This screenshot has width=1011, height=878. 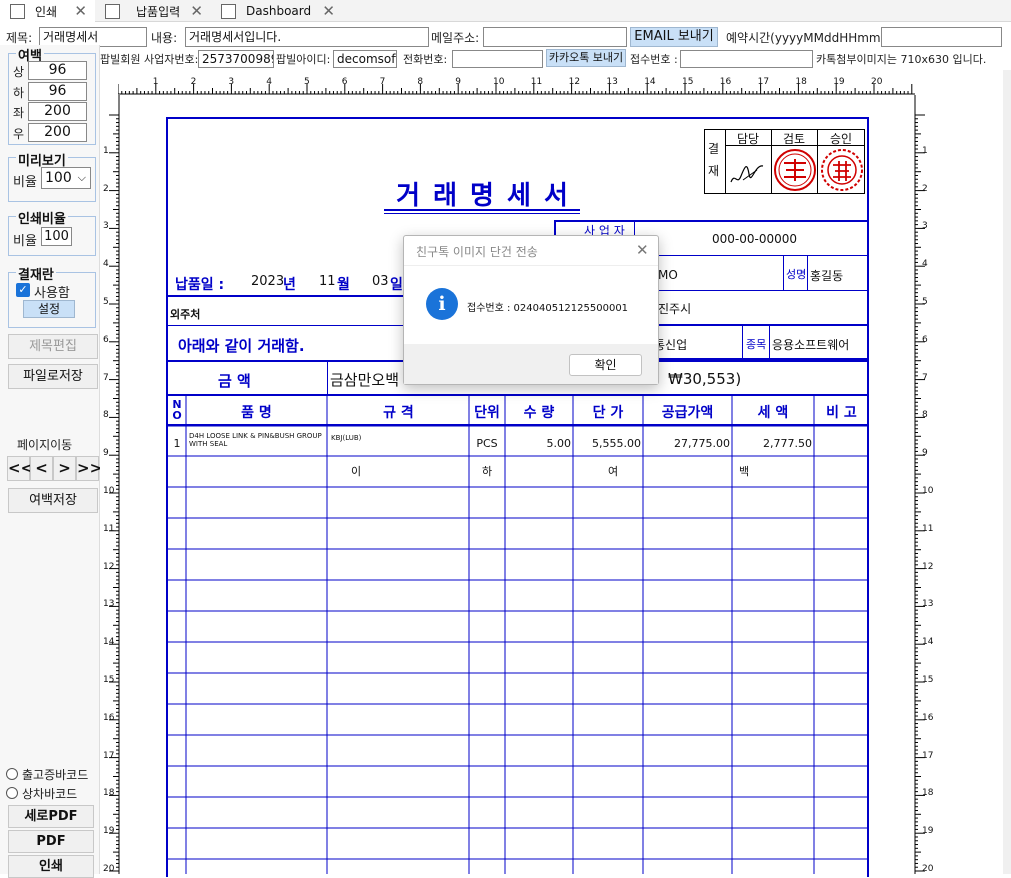 What do you see at coordinates (20, 468) in the screenshot?
I see `nav-first-button: <<` at bounding box center [20, 468].